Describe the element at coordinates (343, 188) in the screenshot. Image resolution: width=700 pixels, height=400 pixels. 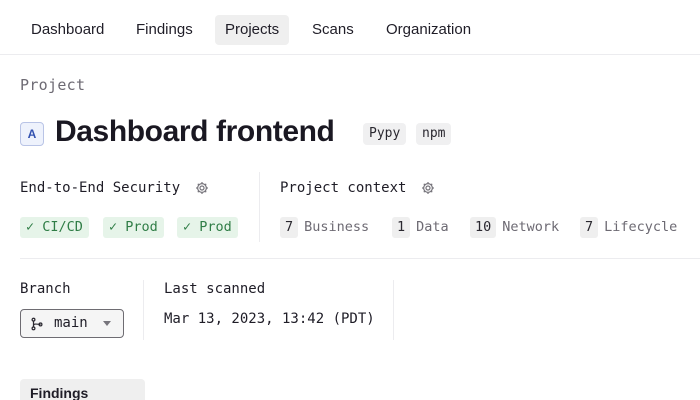
I see `context-label: Project context` at that location.